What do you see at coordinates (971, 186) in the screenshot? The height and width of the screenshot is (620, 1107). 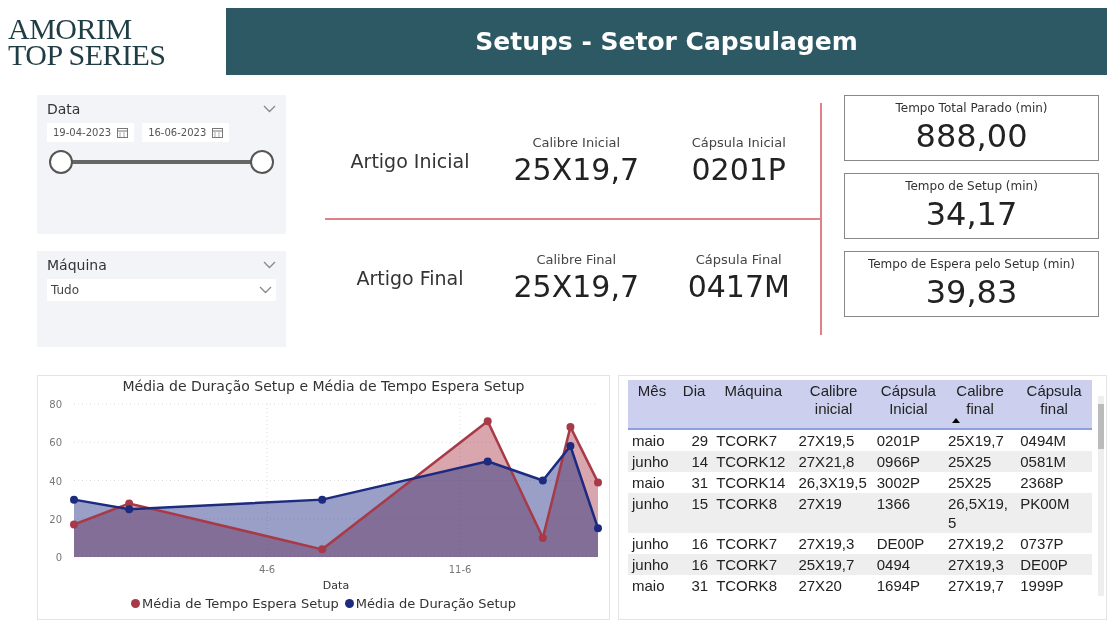 I see `kpi-label: Tempo de Setup (min)` at bounding box center [971, 186].